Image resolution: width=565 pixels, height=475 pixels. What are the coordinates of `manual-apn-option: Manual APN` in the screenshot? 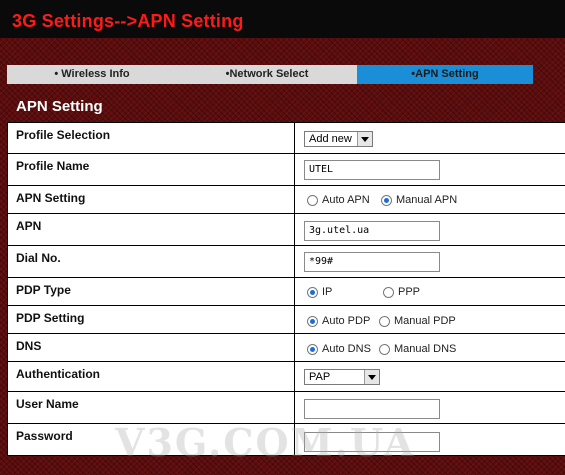 It's located at (419, 200).